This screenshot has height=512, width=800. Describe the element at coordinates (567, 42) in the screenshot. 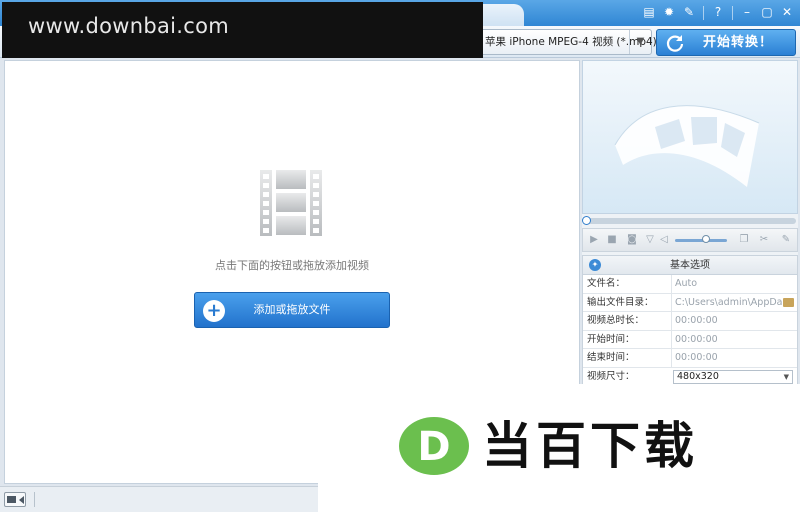

I see `output-format-select: 苹果 iPhone MPEG-4 视频 (*.mp4) ▼` at that location.